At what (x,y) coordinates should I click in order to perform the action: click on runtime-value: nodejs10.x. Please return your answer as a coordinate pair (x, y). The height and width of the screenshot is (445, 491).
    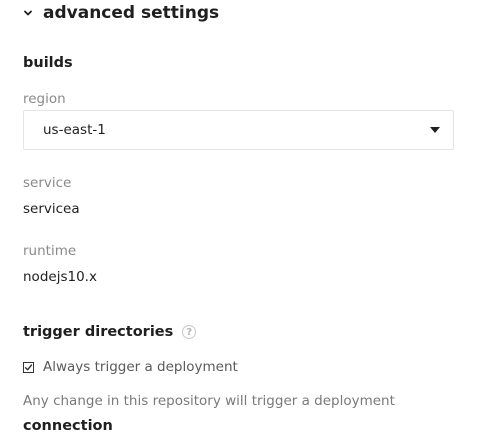
    Looking at the image, I should click on (60, 277).